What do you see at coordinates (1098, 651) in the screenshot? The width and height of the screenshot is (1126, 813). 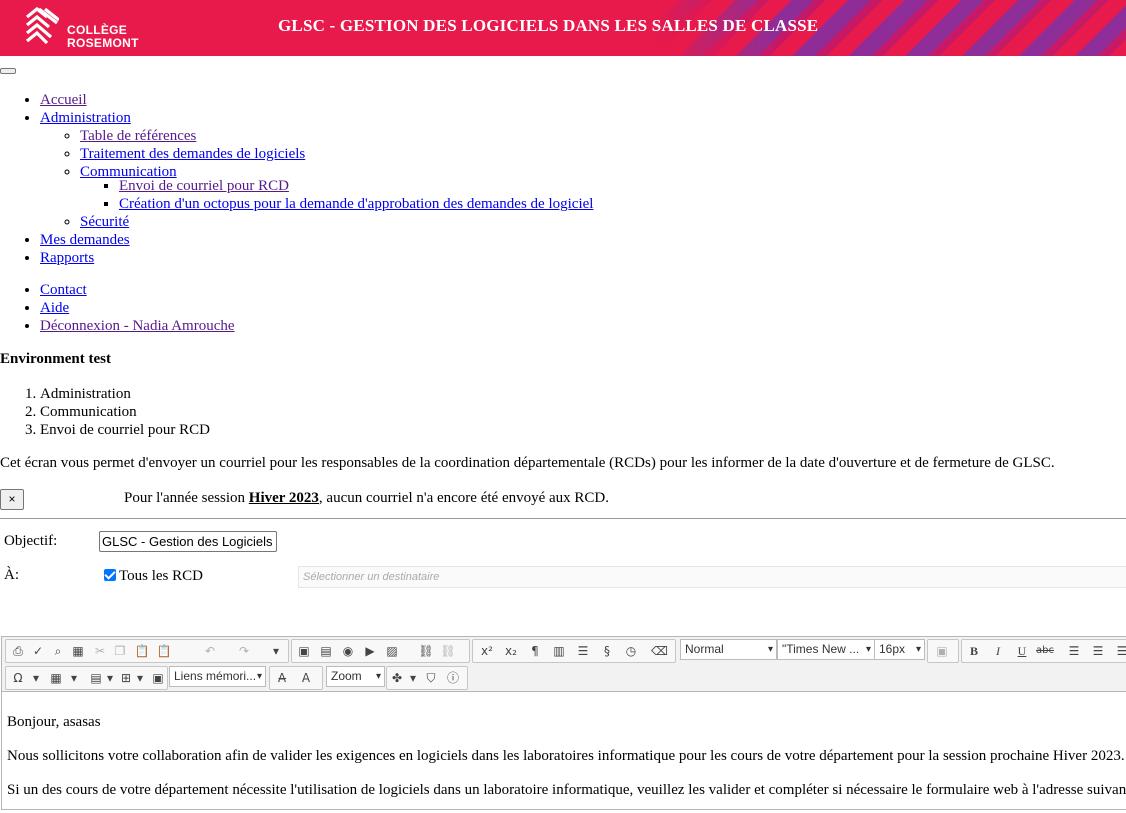 I see `align-center-icon: ☰` at bounding box center [1098, 651].